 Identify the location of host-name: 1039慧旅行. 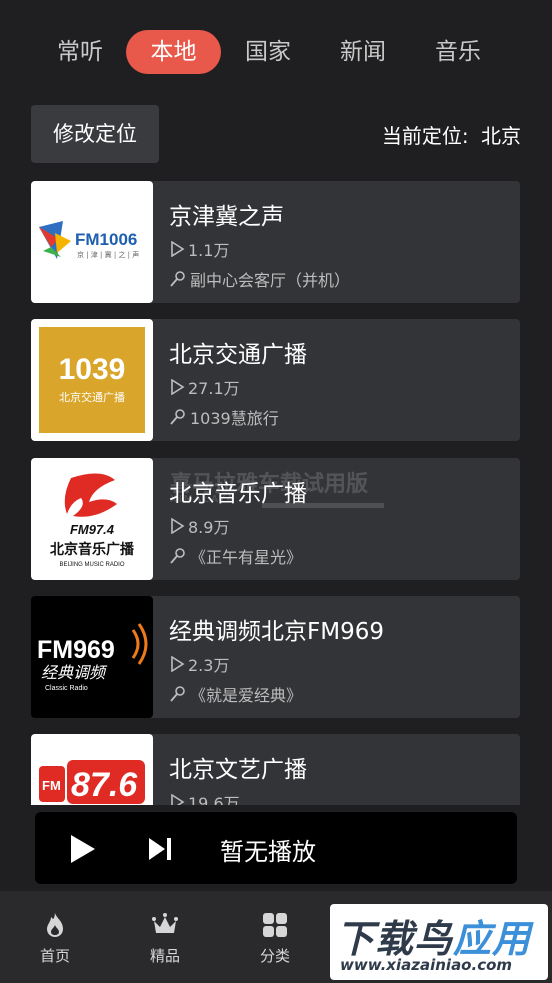
(234, 418).